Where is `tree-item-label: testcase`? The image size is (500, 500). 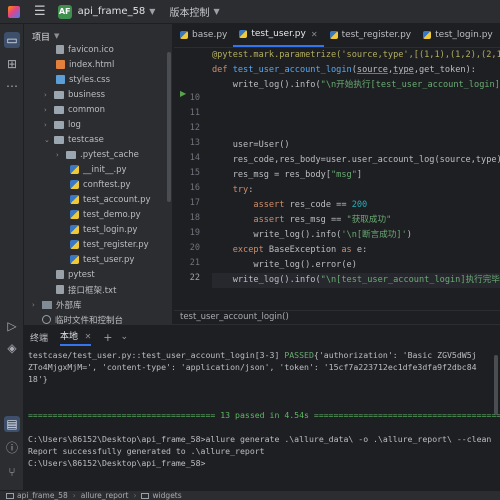 tree-item-label: testcase is located at coordinates (86, 139).